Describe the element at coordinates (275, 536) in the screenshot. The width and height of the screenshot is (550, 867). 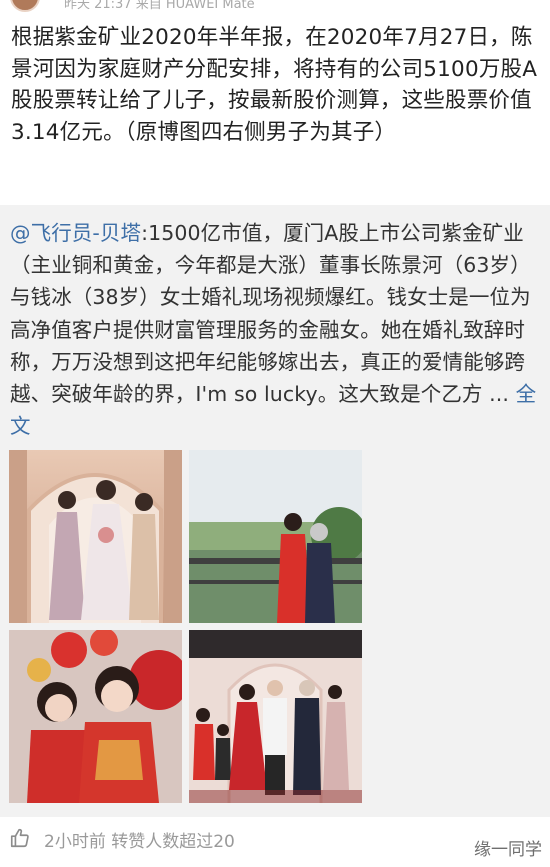
I see `outdoor-couple-photo` at that location.